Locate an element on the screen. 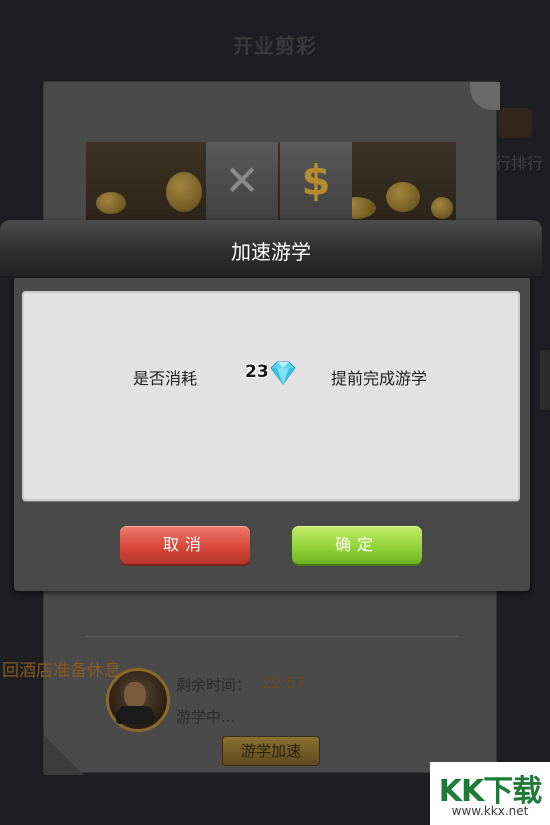 This screenshot has height=825, width=550. diamond-icon is located at coordinates (283, 373).